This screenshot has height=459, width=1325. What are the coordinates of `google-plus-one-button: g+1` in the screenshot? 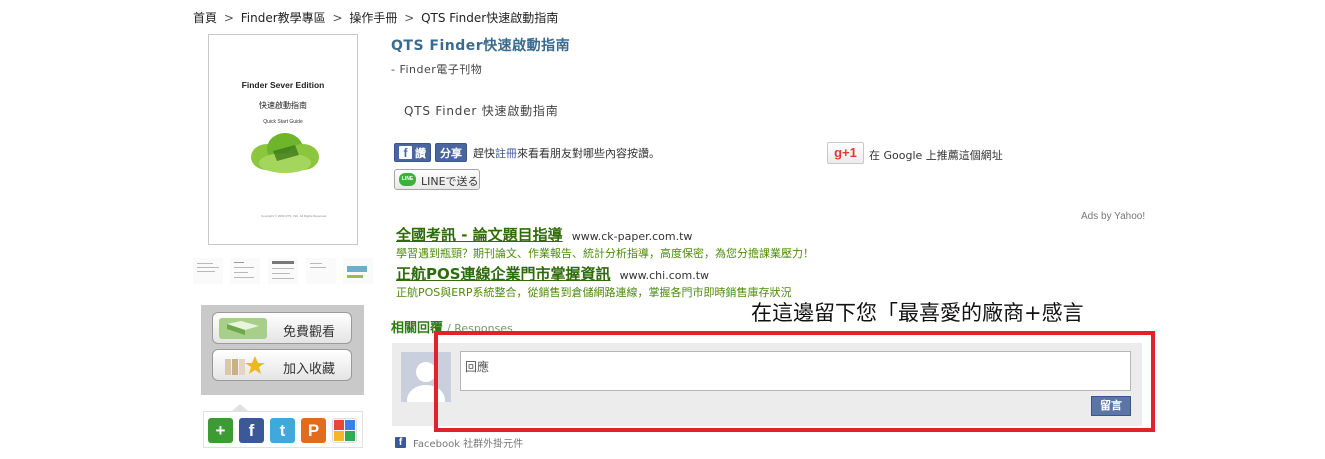 It's located at (845, 153).